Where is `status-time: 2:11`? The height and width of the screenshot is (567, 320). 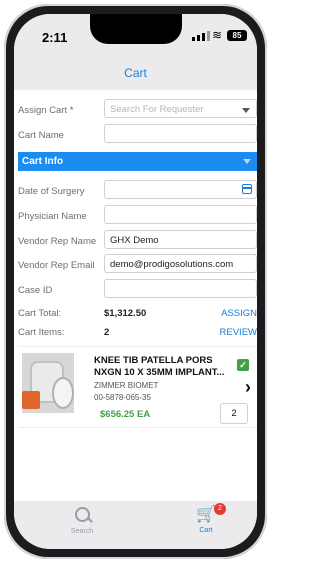 status-time: 2:11 is located at coordinates (55, 37).